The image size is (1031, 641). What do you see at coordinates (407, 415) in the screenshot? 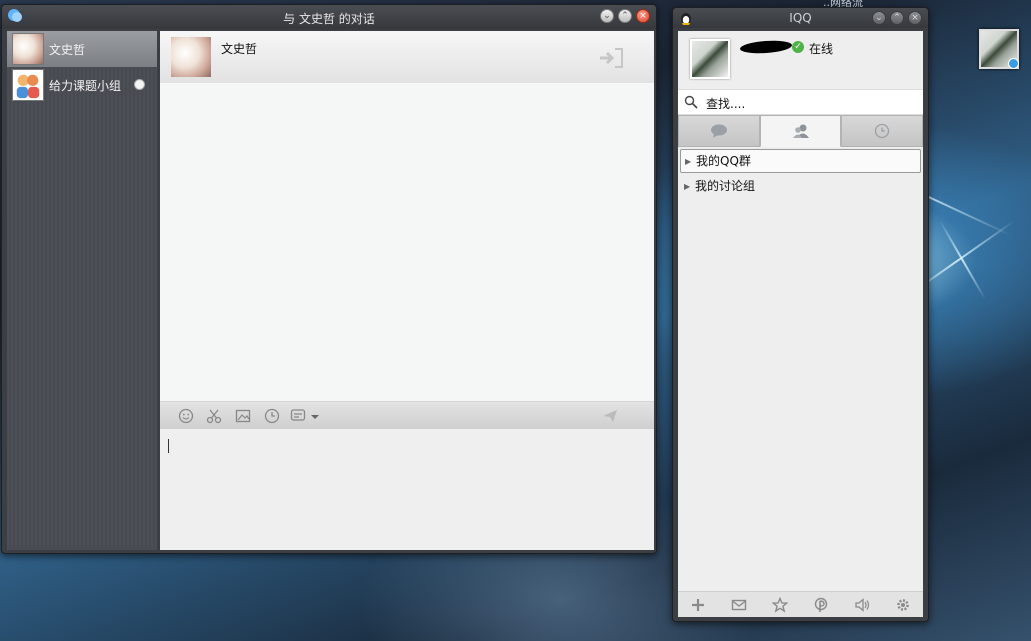
I see `input-toolbar` at bounding box center [407, 415].